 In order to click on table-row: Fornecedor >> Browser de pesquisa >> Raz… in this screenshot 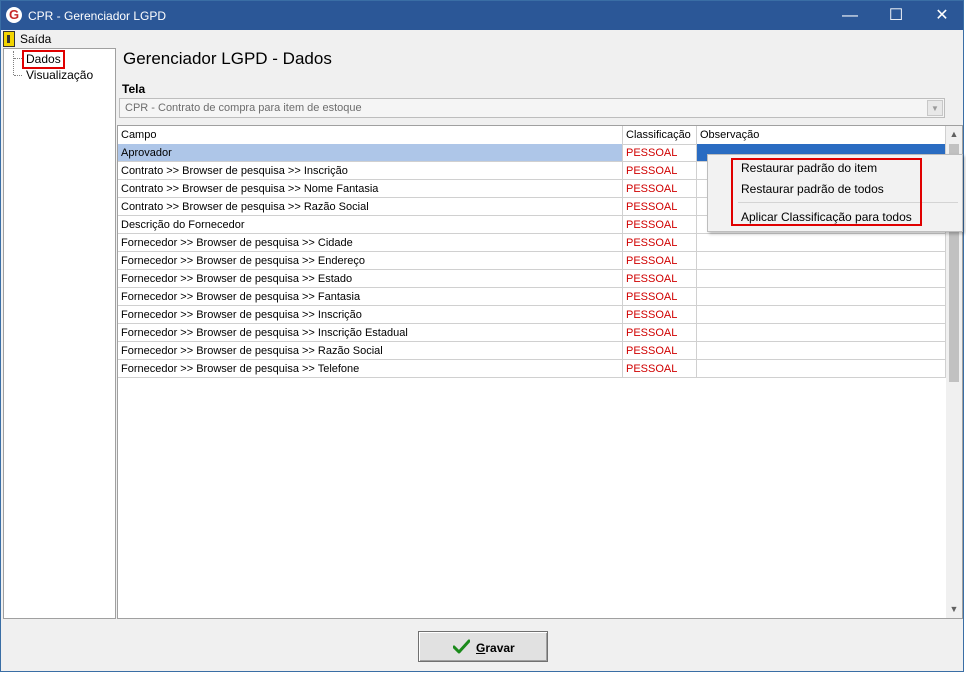, I will do `click(532, 351)`.